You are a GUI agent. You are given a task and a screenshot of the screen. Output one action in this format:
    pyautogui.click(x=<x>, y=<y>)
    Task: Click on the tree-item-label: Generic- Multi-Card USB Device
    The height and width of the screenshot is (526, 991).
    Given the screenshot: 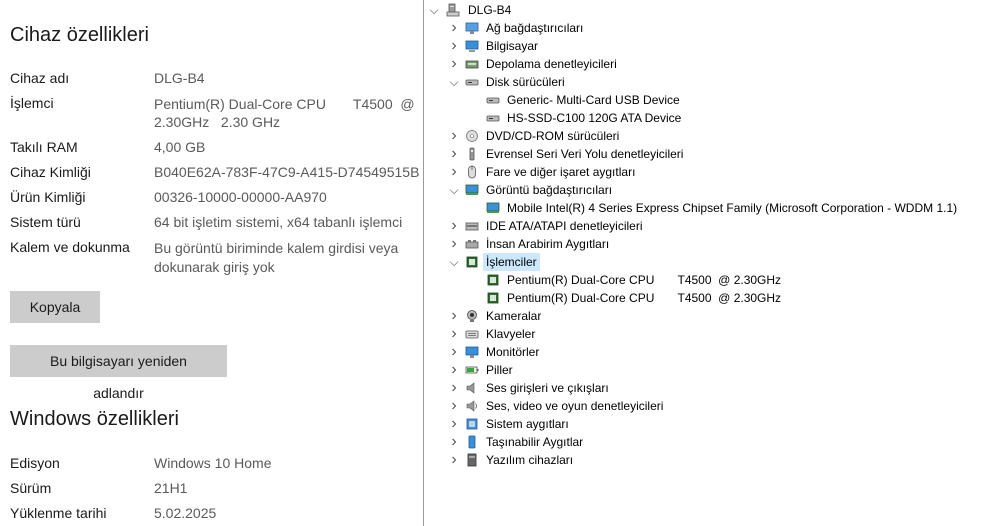 What is the action you would take?
    pyautogui.click(x=593, y=100)
    